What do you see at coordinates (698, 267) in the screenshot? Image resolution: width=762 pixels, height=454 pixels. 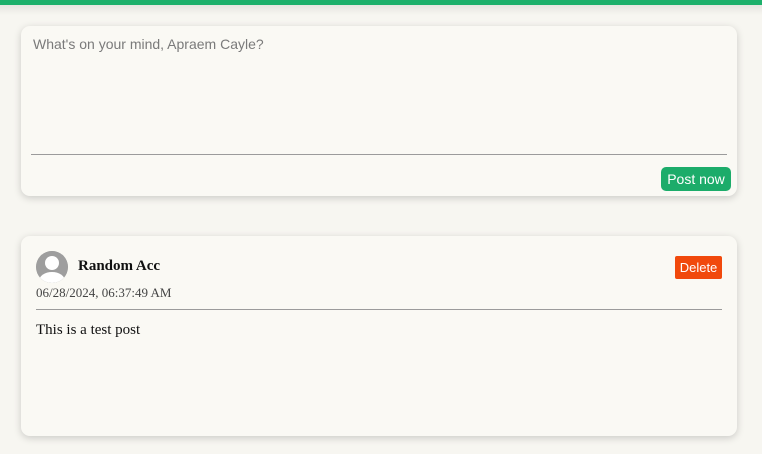 I see `delete-post-button: Delete` at bounding box center [698, 267].